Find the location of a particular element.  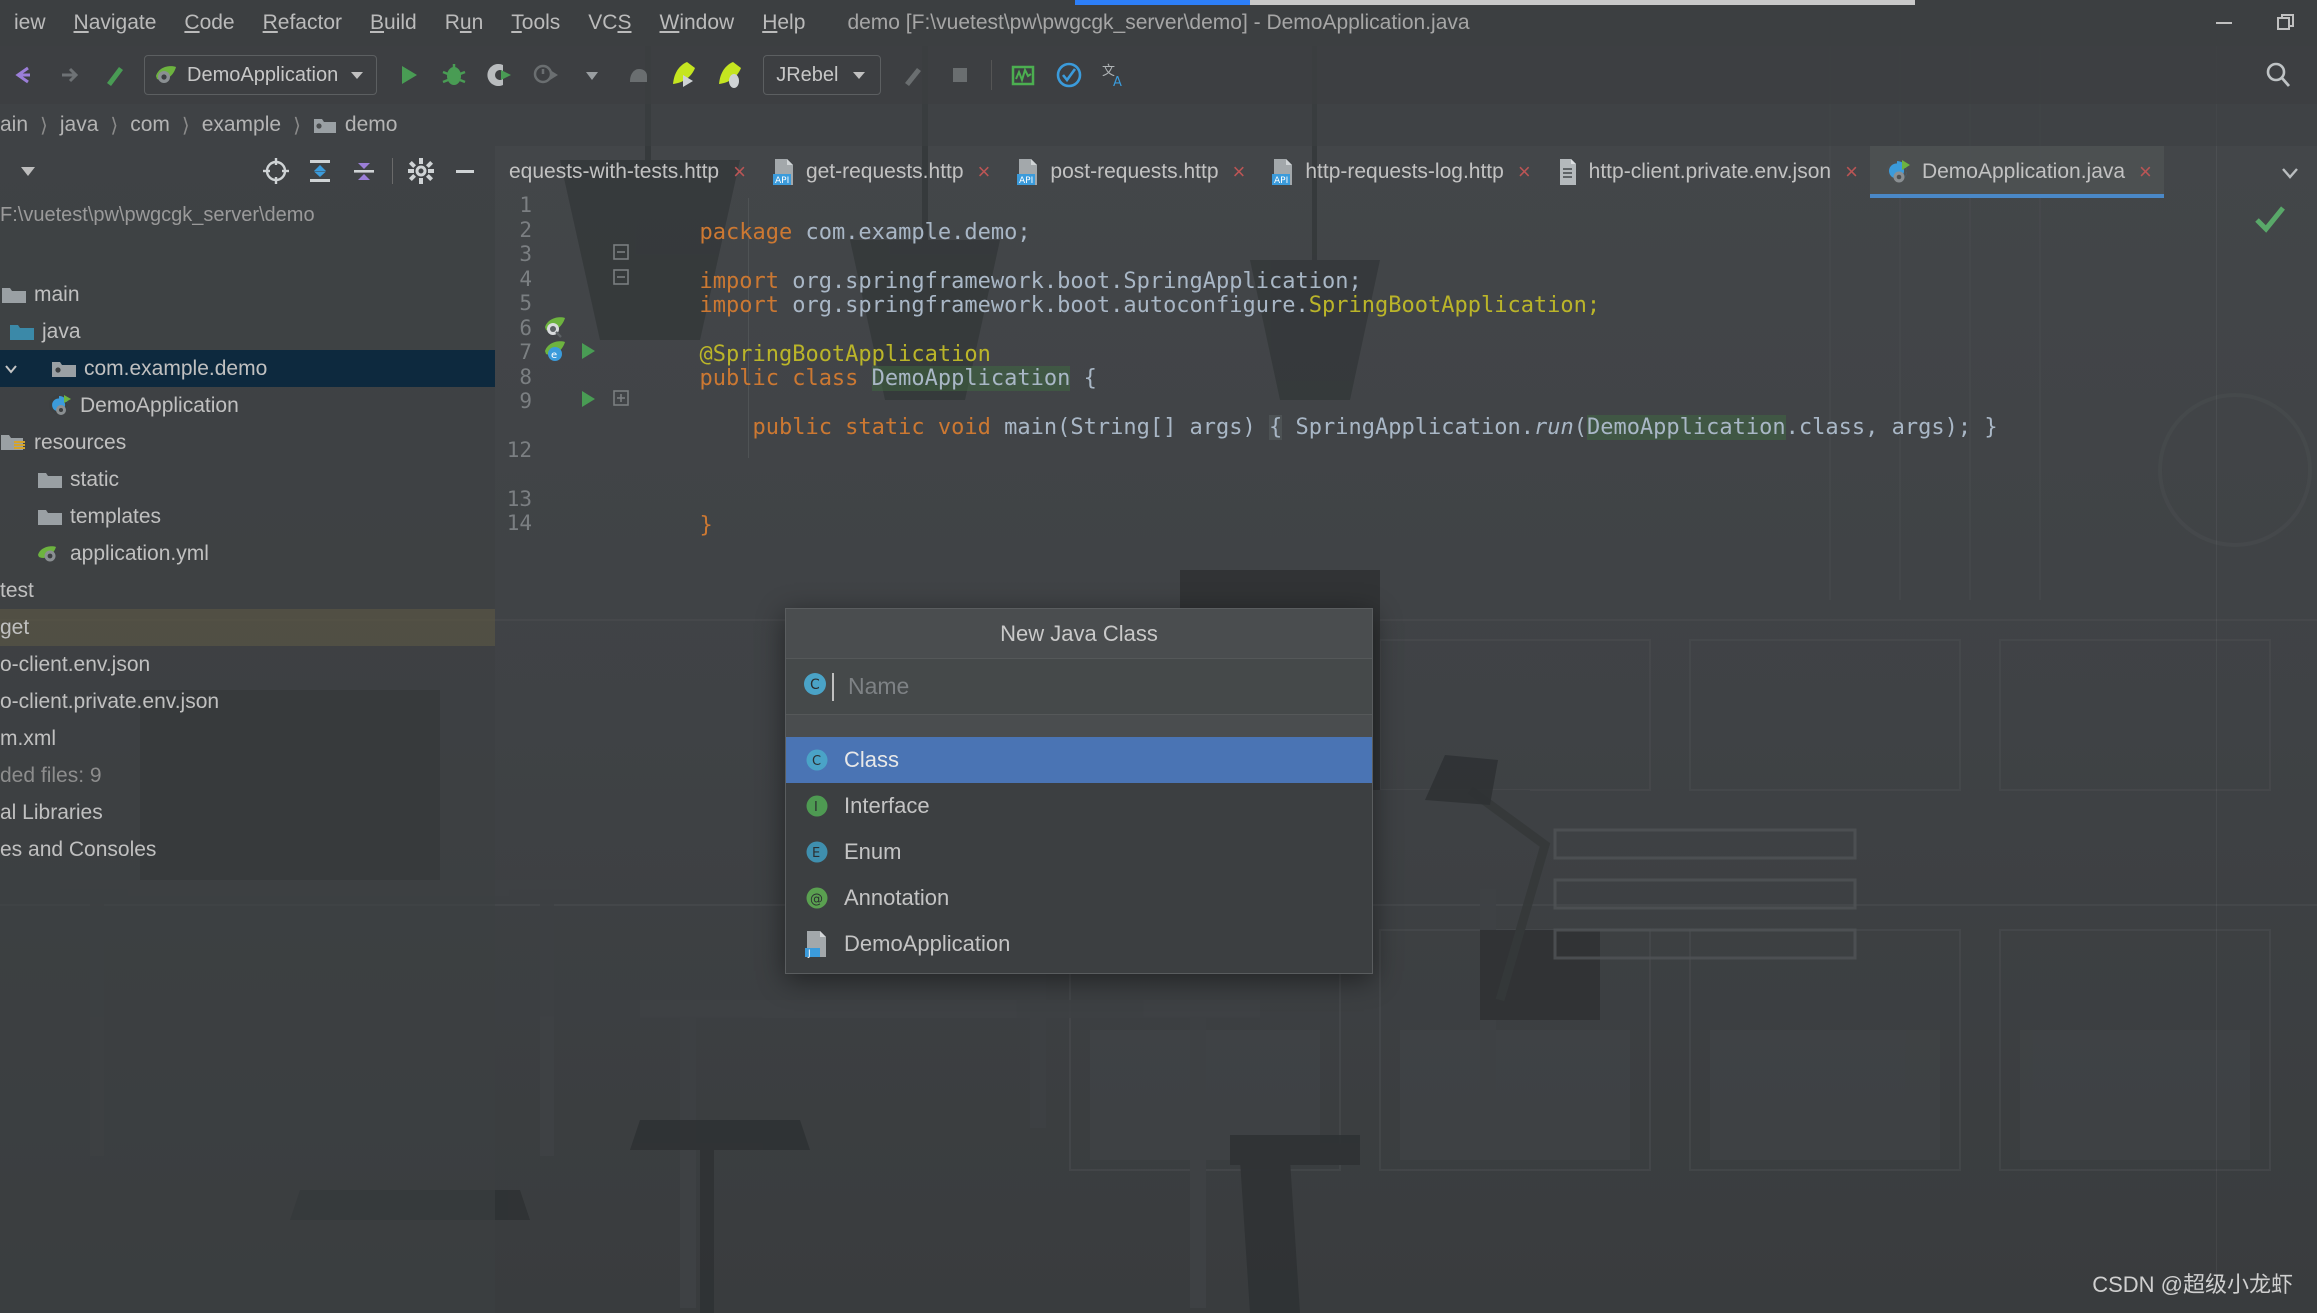

tab-requests-with-tests: equests-with-tests.http × is located at coordinates (626, 172).